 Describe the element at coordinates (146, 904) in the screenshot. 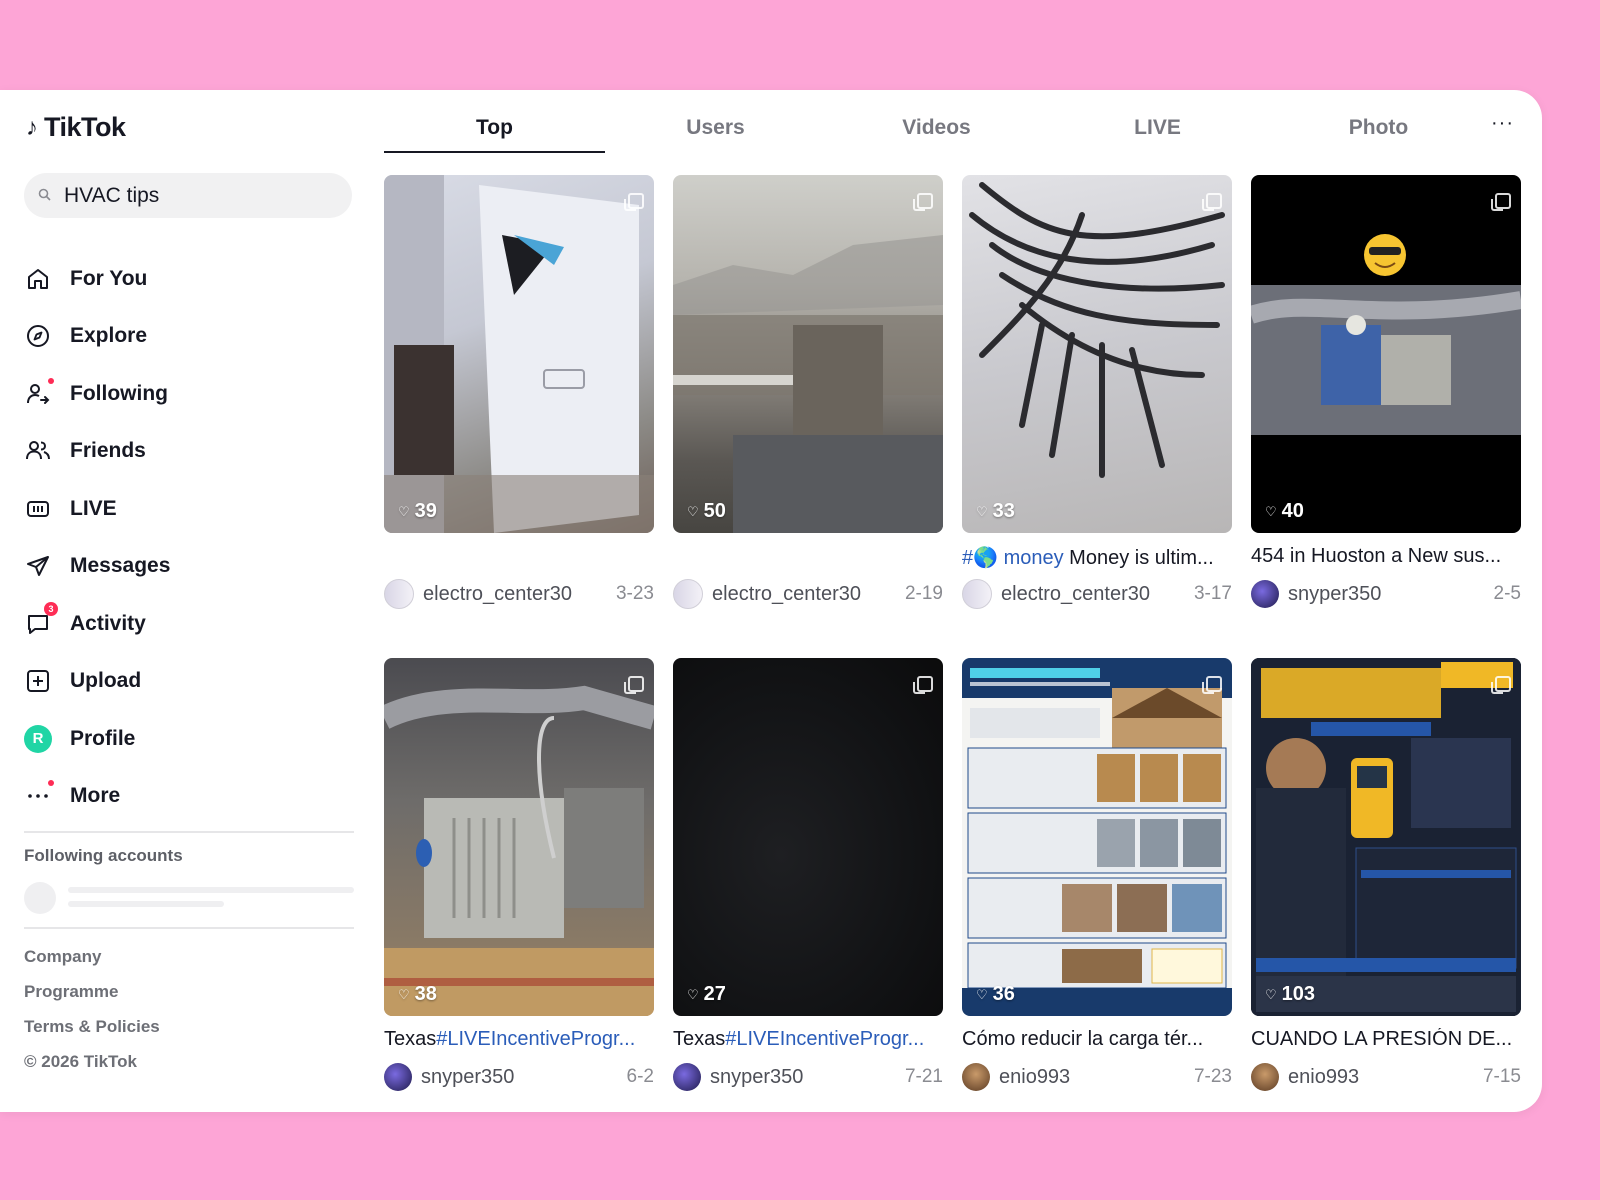

I see `skeleton-line` at that location.